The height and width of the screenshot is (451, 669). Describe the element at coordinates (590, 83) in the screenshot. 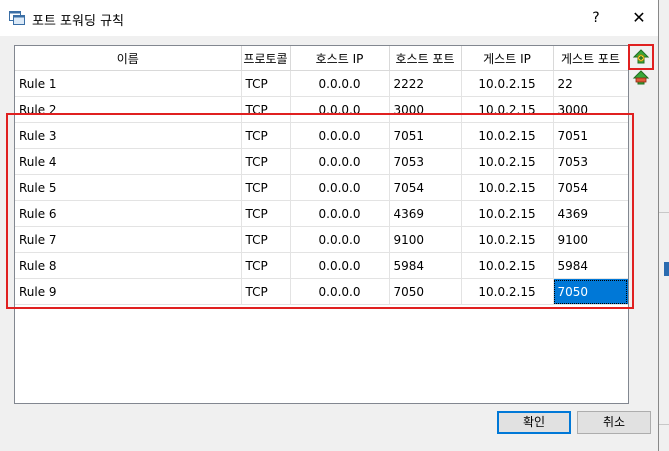

I see `guest-port-cell: 22` at that location.